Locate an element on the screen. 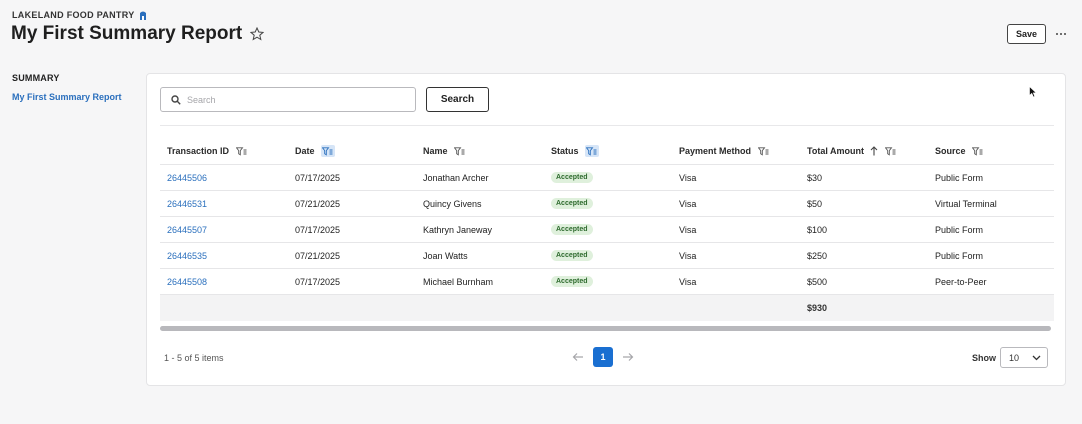  table-cell: Peer-to-Peer is located at coordinates (991, 282).